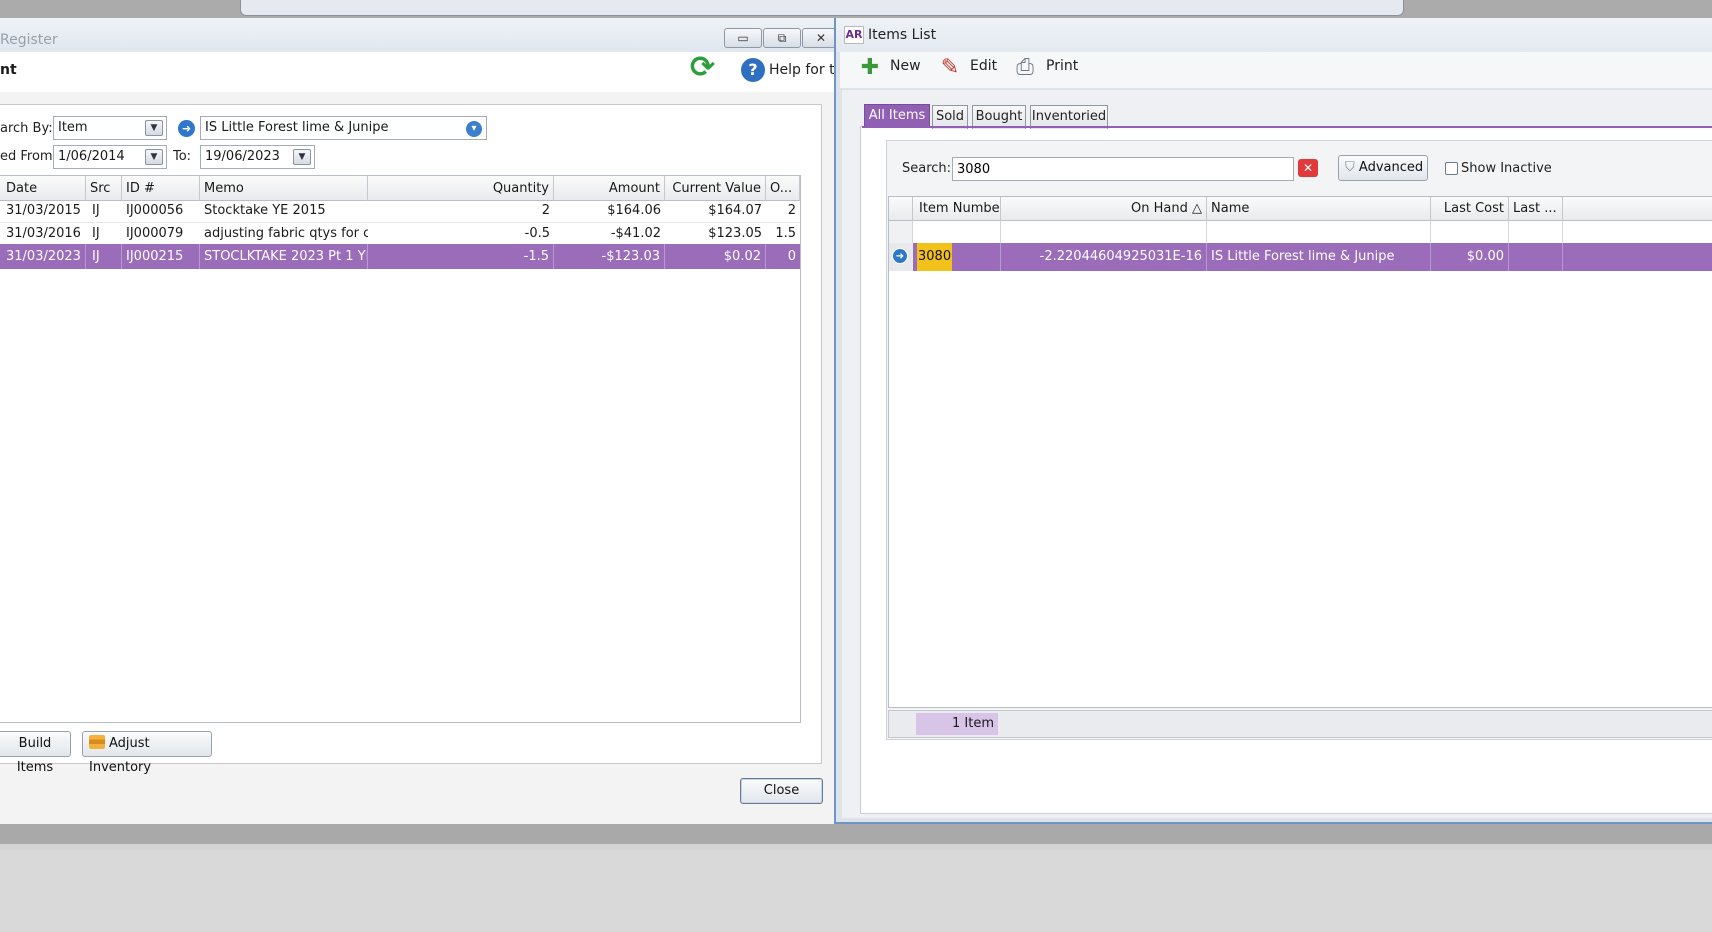 The image size is (1712, 932). What do you see at coordinates (29, 40) in the screenshot?
I see `register-window-title: Register` at bounding box center [29, 40].